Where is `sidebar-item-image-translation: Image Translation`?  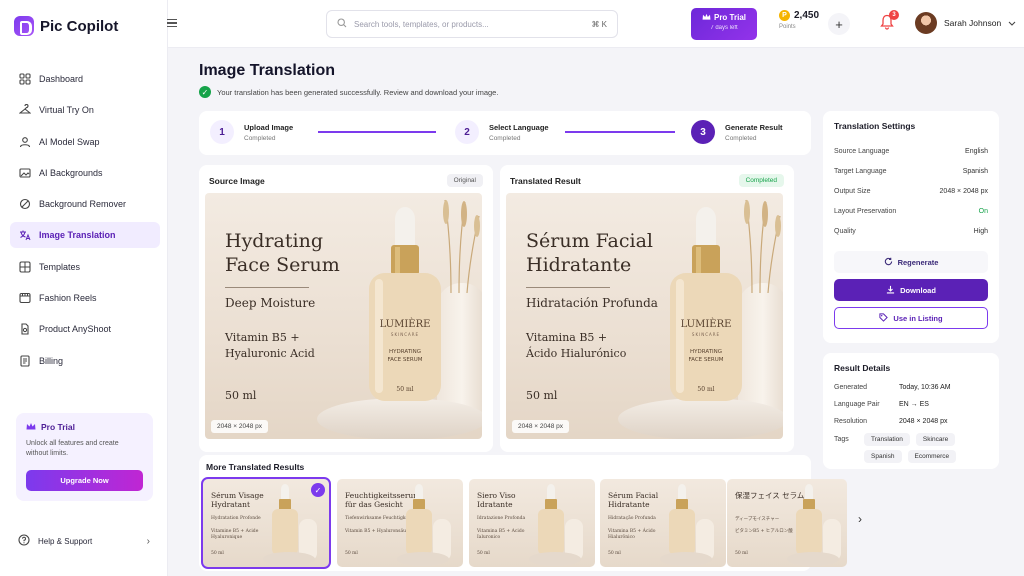 sidebar-item-image-translation: Image Translation is located at coordinates (85, 235).